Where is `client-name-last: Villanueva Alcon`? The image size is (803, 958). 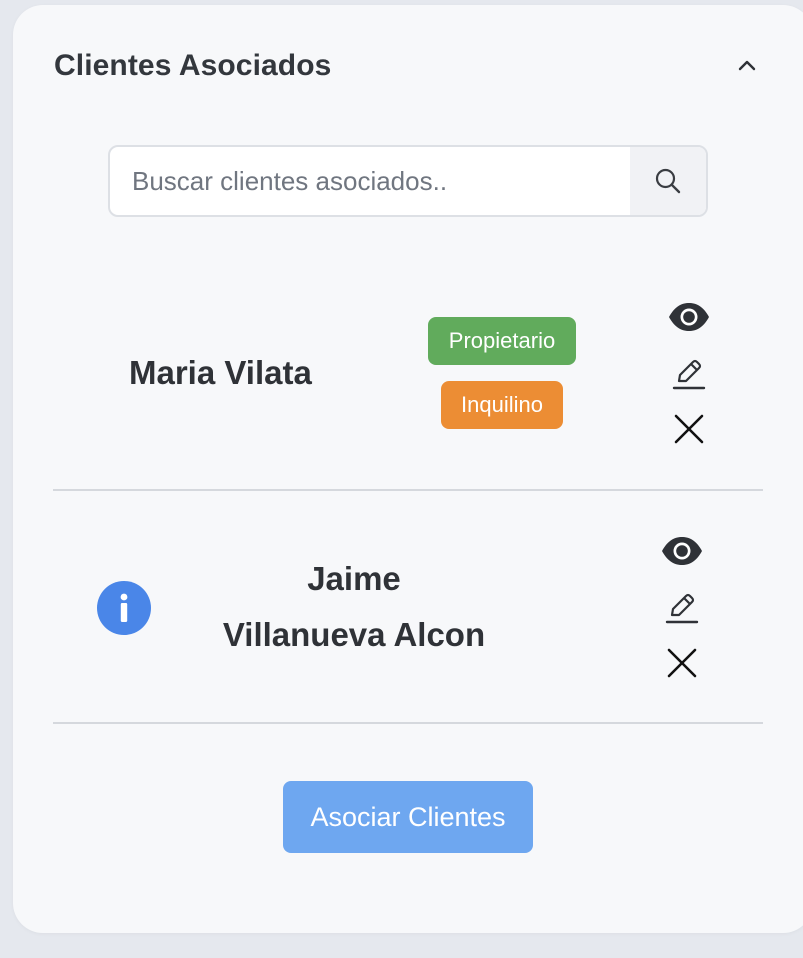
client-name-last: Villanueva Alcon is located at coordinates (354, 634).